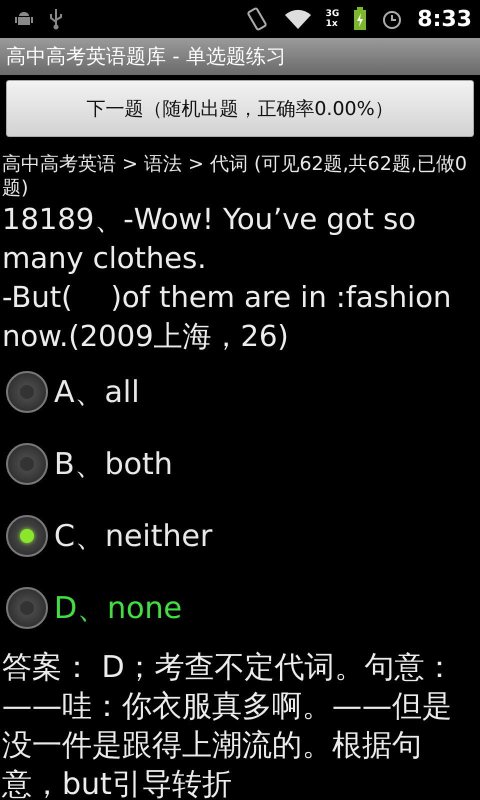  Describe the element at coordinates (113, 464) in the screenshot. I see `option-label: B、both` at that location.